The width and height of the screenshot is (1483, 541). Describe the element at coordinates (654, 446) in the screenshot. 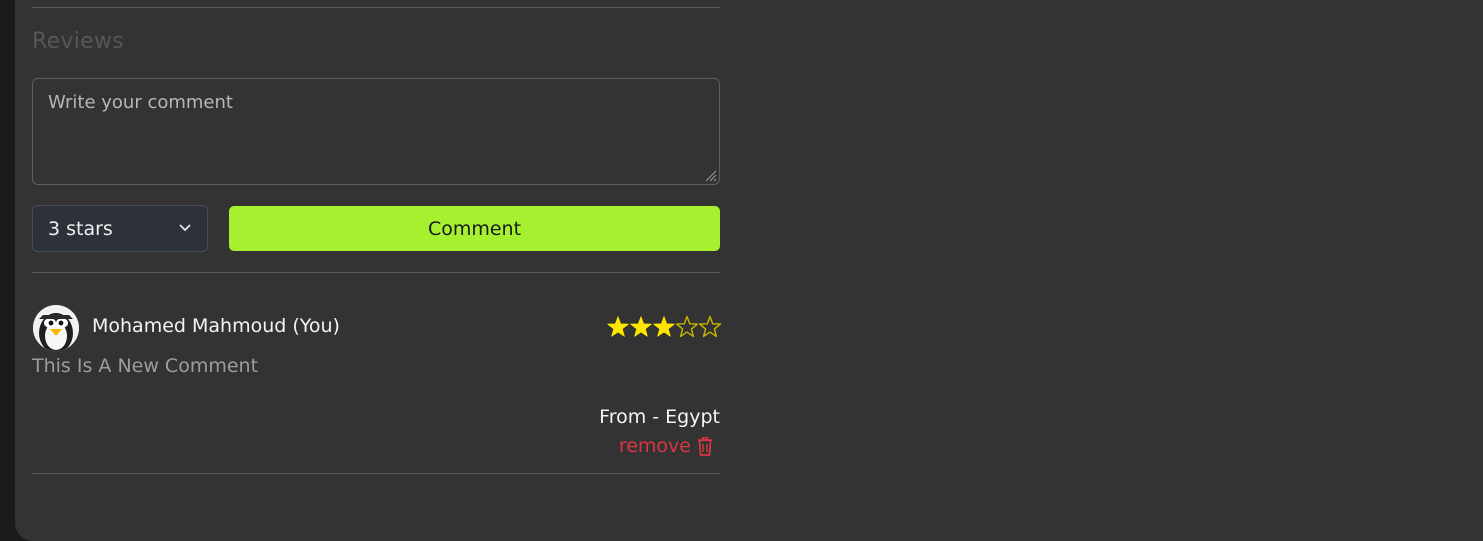

I see `remove-label: remove` at that location.